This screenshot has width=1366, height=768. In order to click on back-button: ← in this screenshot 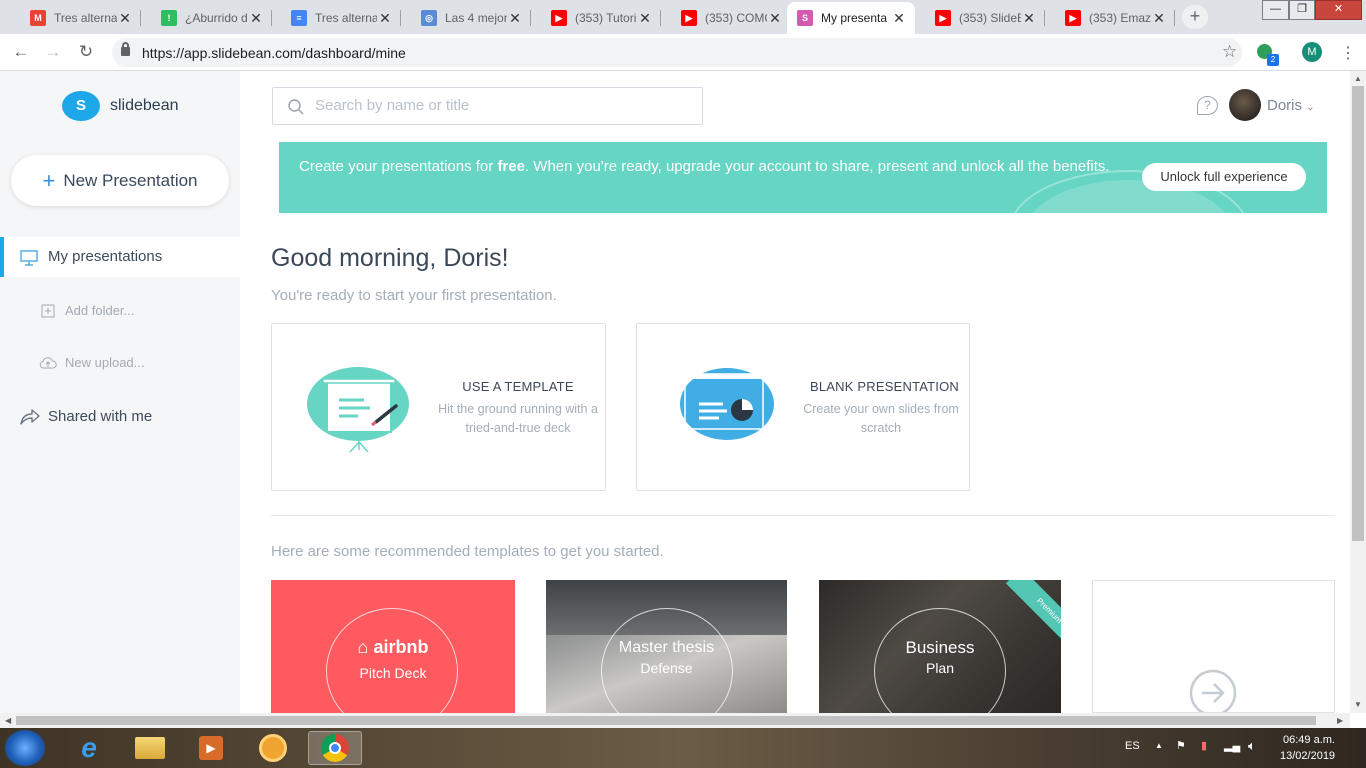, I will do `click(21, 53)`.